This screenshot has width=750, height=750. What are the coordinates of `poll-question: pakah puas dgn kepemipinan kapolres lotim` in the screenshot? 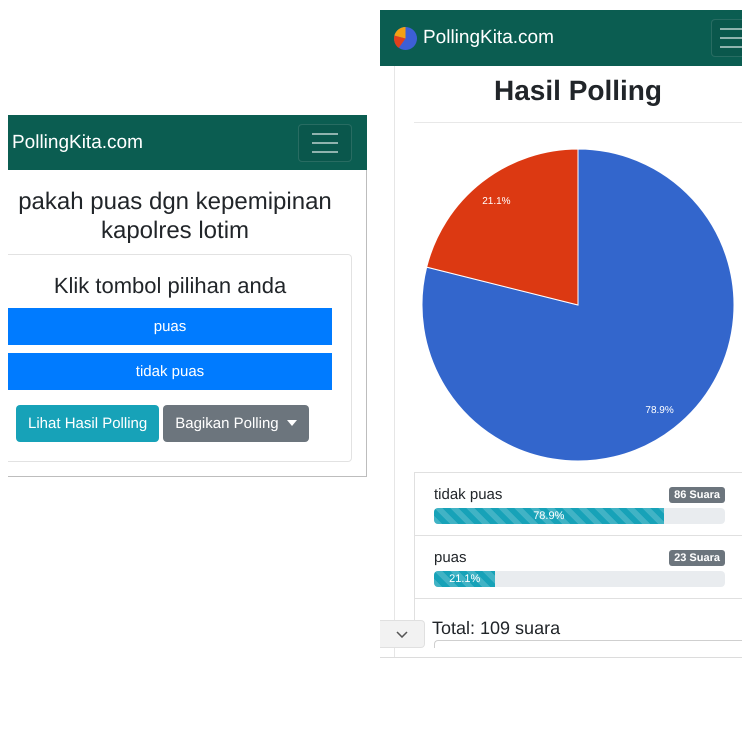 It's located at (175, 217).